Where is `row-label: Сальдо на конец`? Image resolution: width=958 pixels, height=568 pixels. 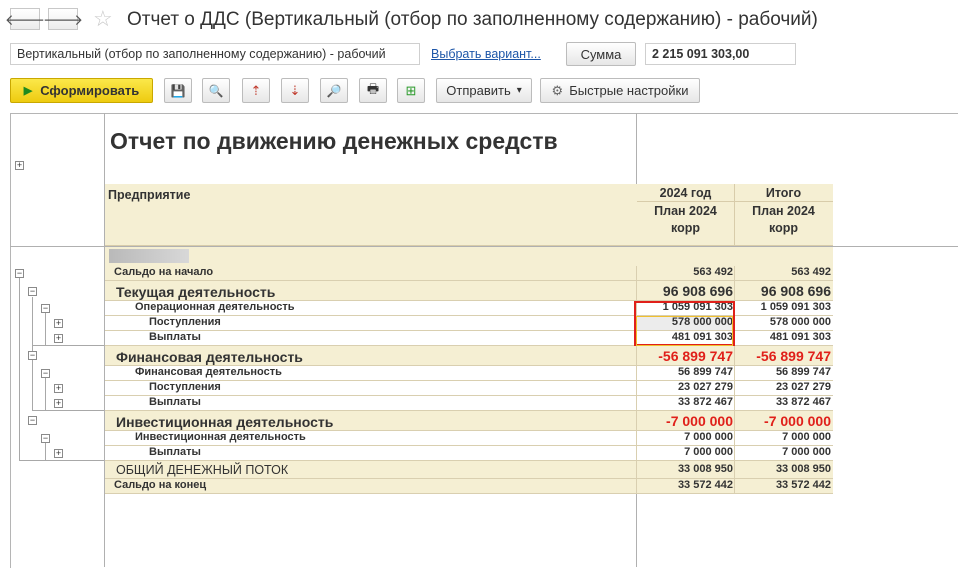
row-label: Сальдо на конец is located at coordinates (160, 485).